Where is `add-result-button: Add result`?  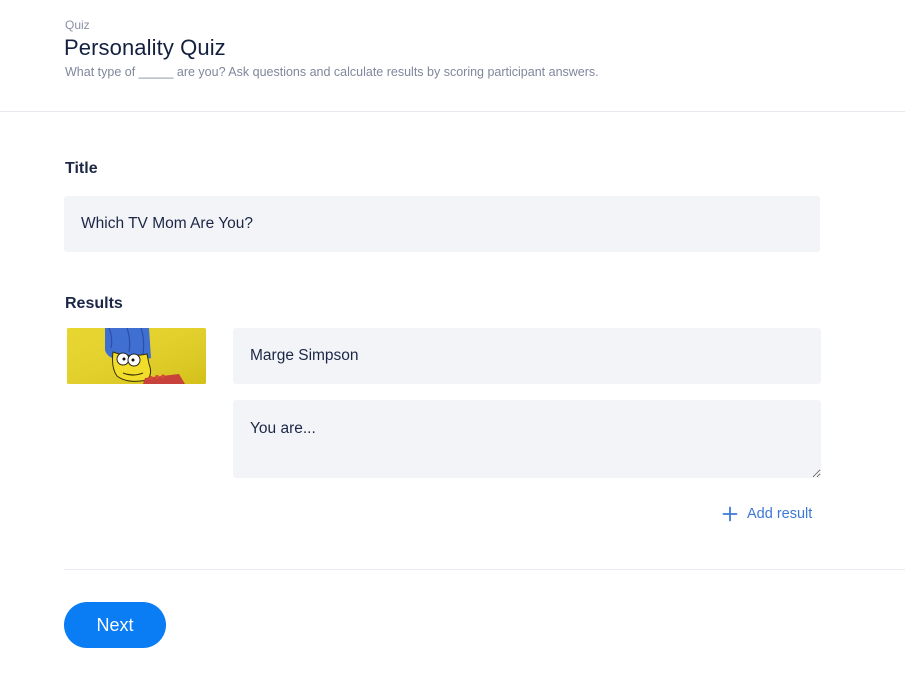 add-result-button: Add result is located at coordinates (767, 514).